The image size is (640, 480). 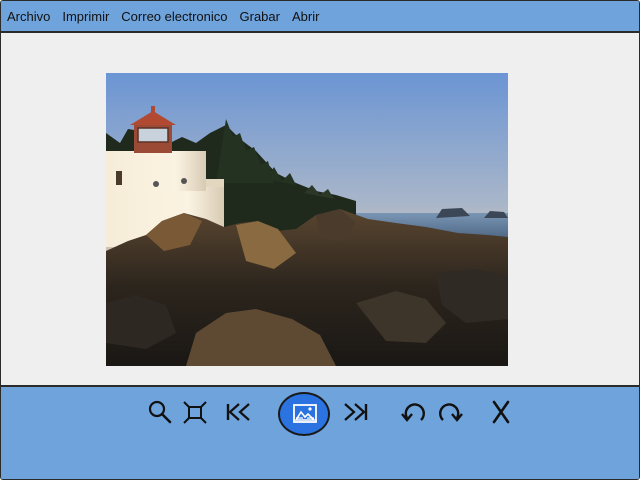 What do you see at coordinates (85, 16) in the screenshot?
I see `menu-imprimir: Imprimir` at bounding box center [85, 16].